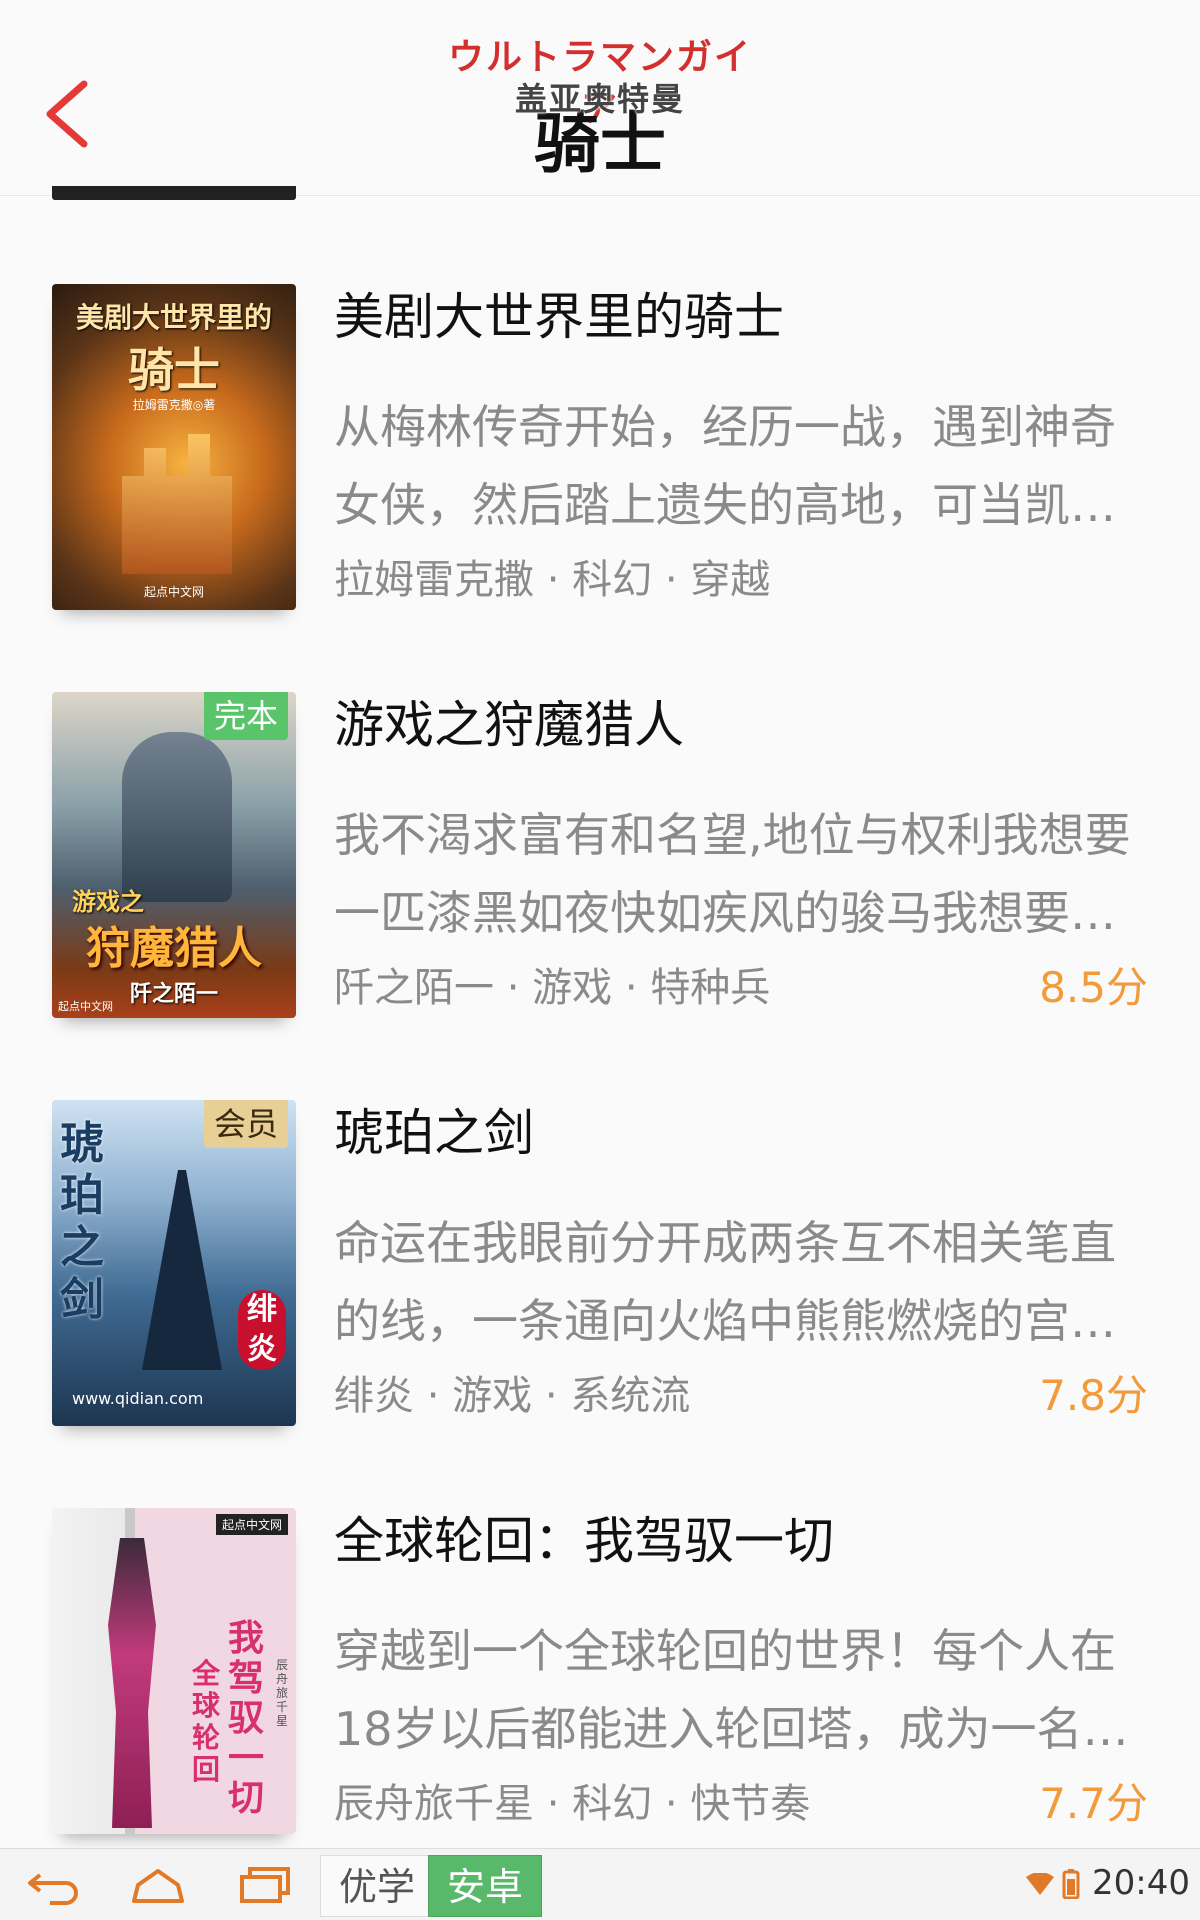 This screenshot has height=1920, width=1200. I want to click on cover-author-text: 拉姆雷克撒◎著, so click(174, 405).